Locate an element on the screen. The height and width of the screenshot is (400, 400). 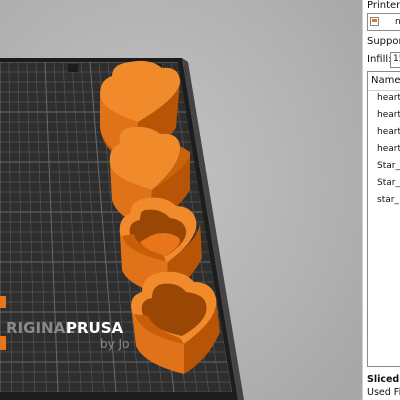
printer-icon is located at coordinates (374, 21).